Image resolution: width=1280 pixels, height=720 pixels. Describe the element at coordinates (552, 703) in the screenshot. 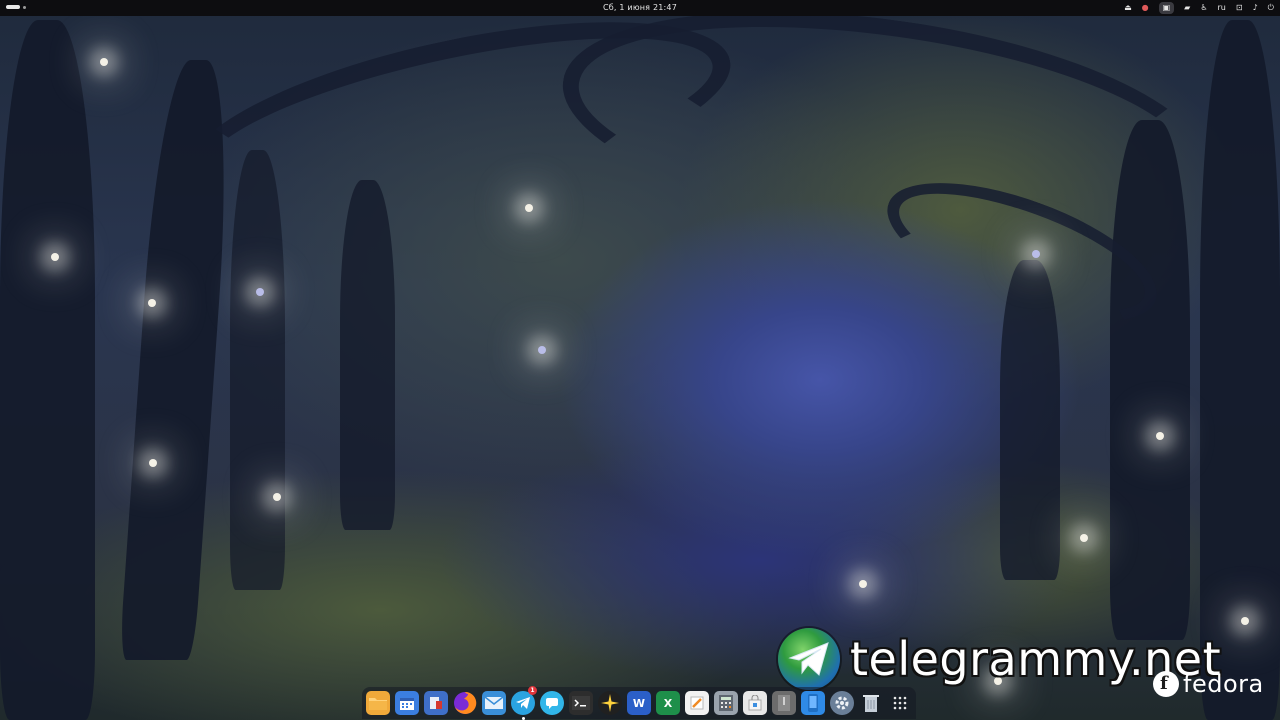

I see `chat-app-icon` at that location.